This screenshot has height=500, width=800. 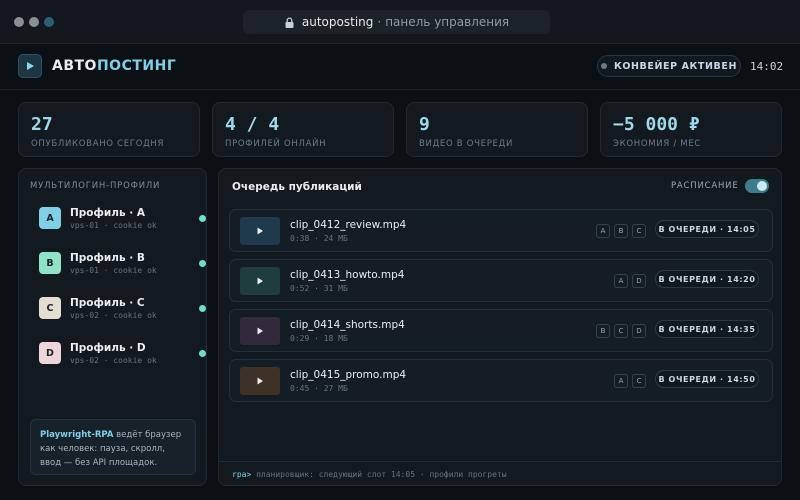 What do you see at coordinates (319, 238) in the screenshot?
I see `video-meta: 0:38 · 24 МБ` at bounding box center [319, 238].